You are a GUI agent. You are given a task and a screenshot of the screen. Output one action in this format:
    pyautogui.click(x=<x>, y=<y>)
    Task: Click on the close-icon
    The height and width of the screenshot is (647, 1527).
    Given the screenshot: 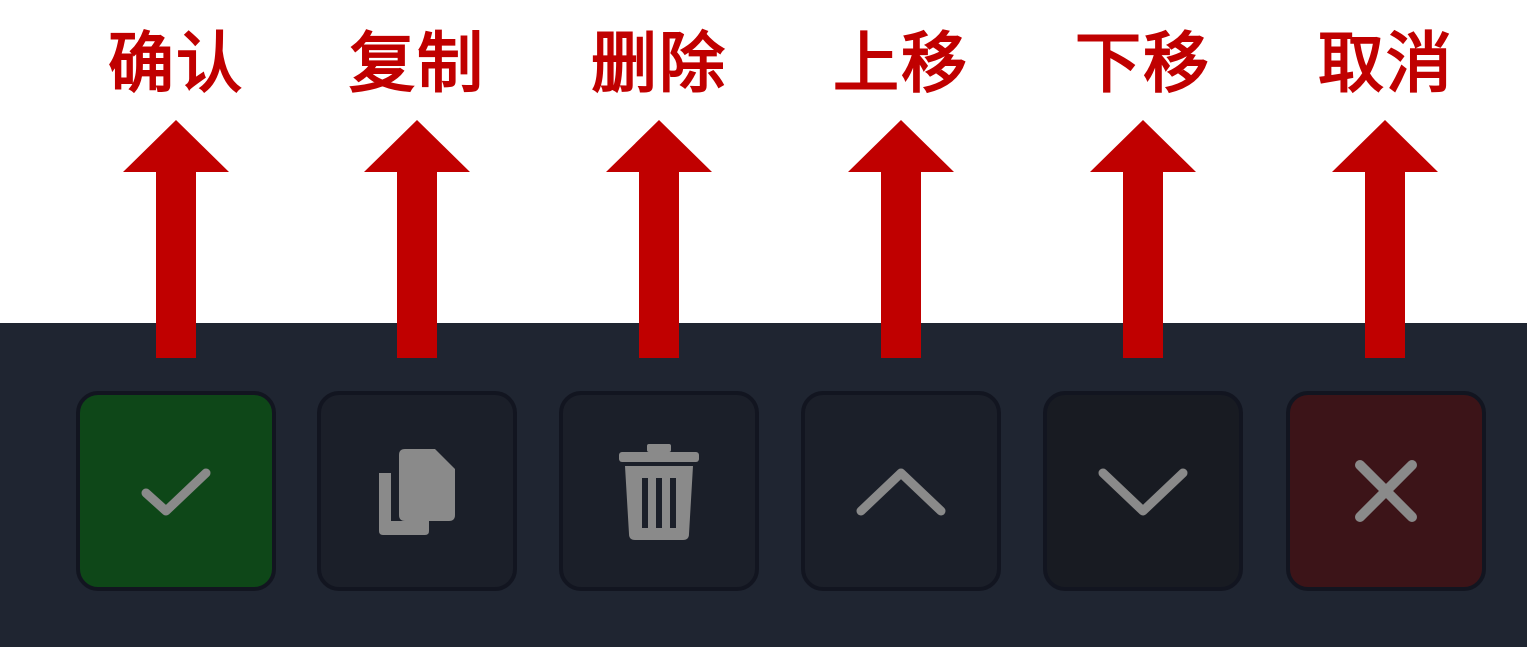 What is the action you would take?
    pyautogui.click(x=1386, y=491)
    